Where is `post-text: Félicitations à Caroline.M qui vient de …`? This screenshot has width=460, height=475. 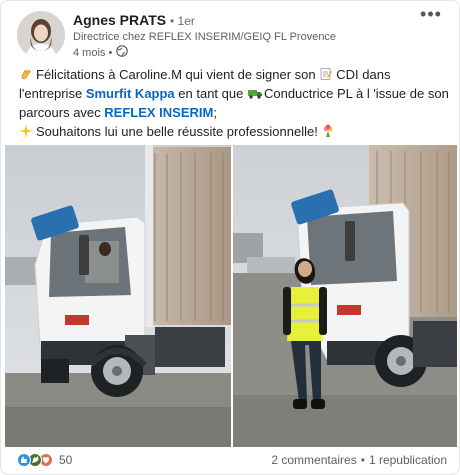 post-text: Félicitations à Caroline.M qui vient de … is located at coordinates (234, 103).